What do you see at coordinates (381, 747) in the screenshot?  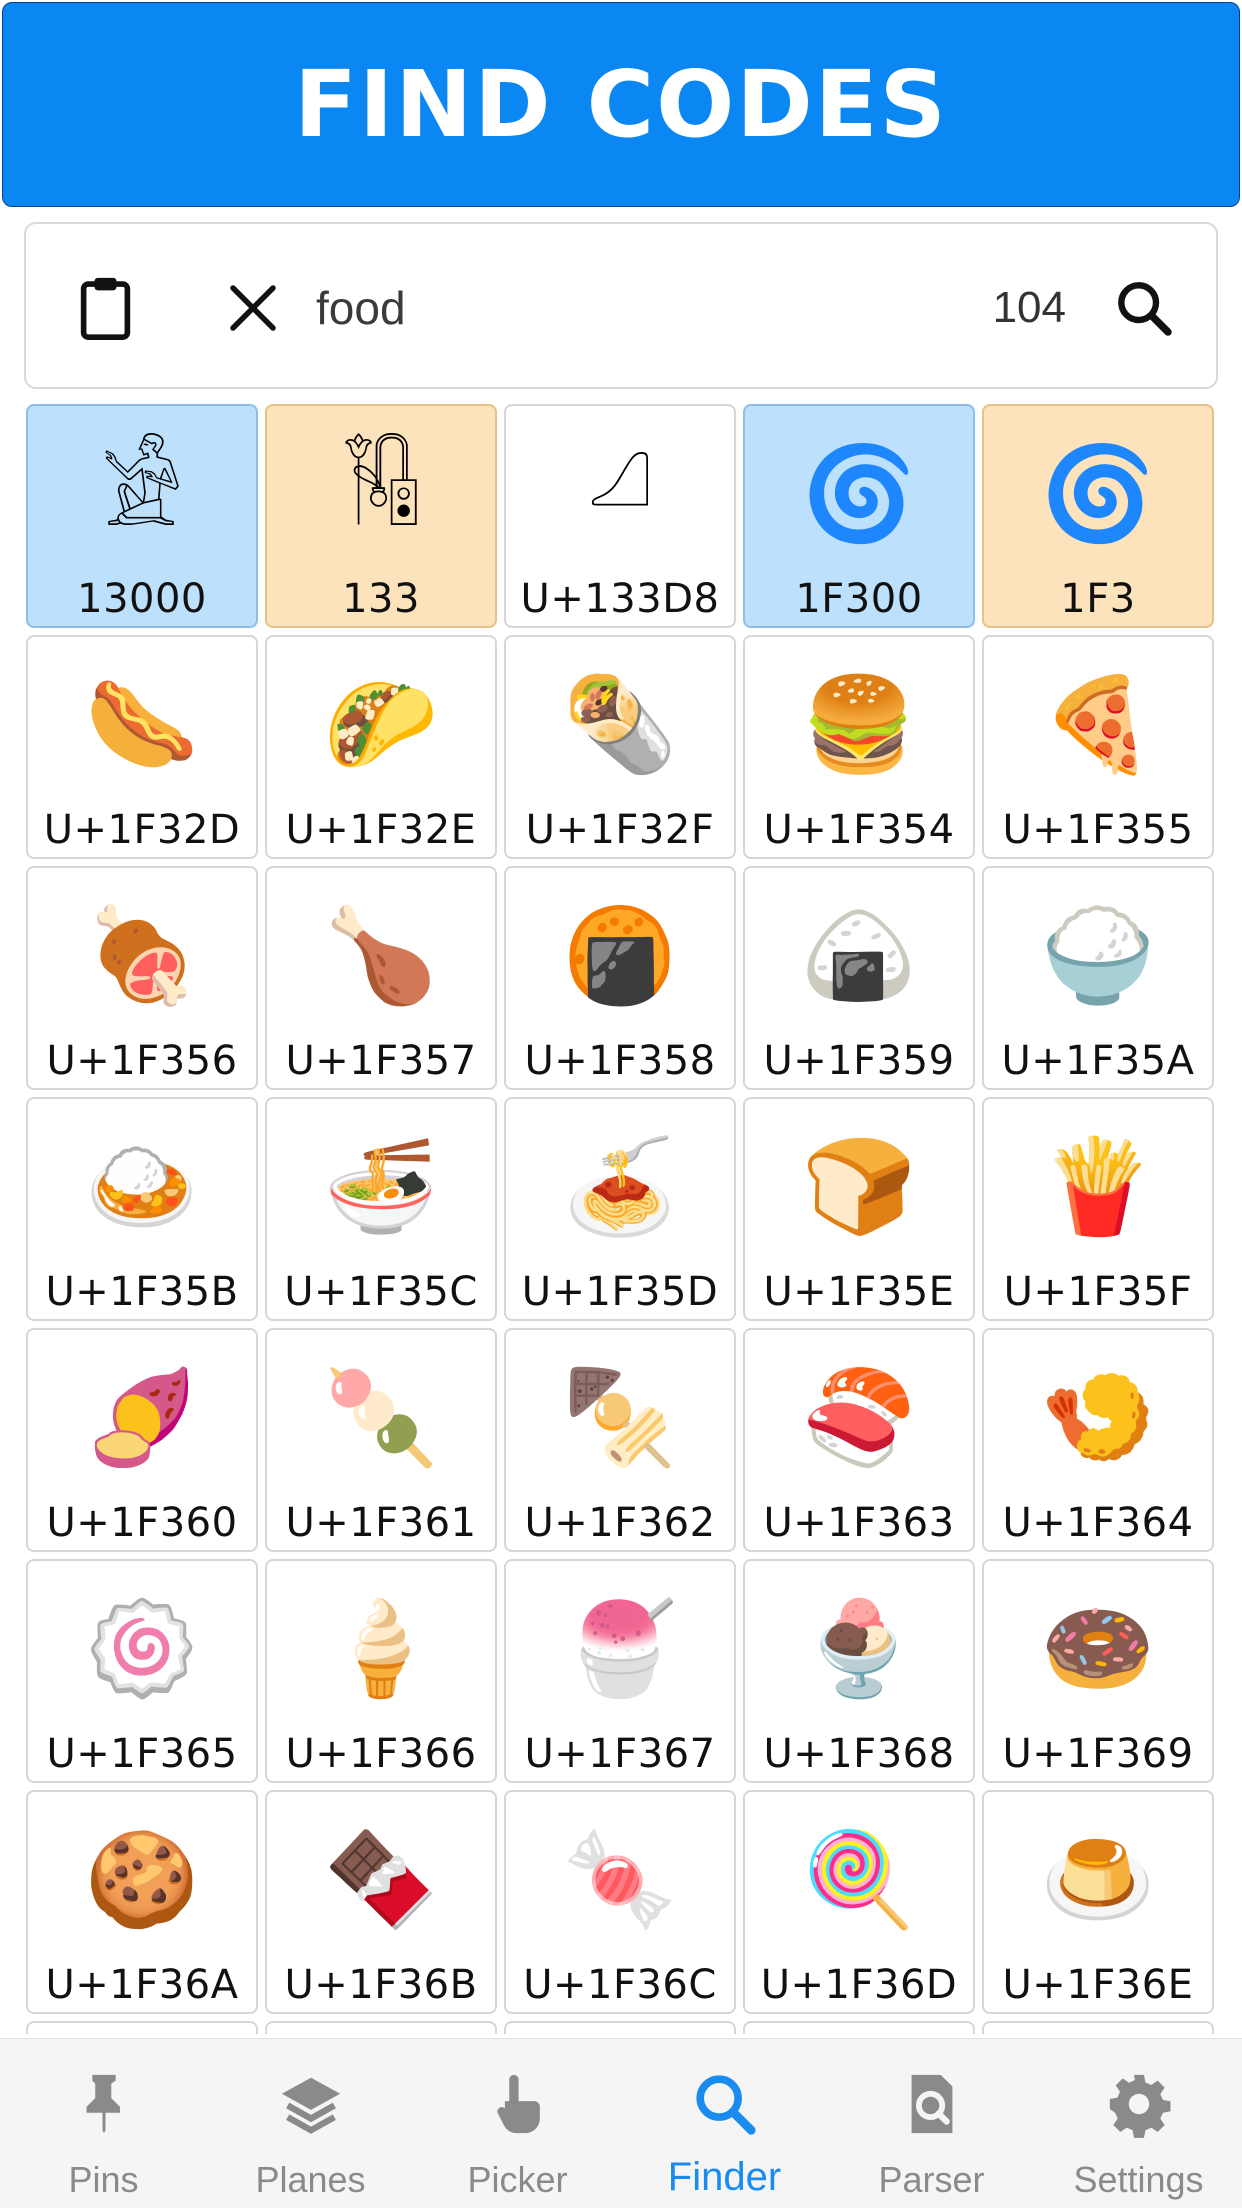 I see `result-cell: 🌮 U+1F32E` at bounding box center [381, 747].